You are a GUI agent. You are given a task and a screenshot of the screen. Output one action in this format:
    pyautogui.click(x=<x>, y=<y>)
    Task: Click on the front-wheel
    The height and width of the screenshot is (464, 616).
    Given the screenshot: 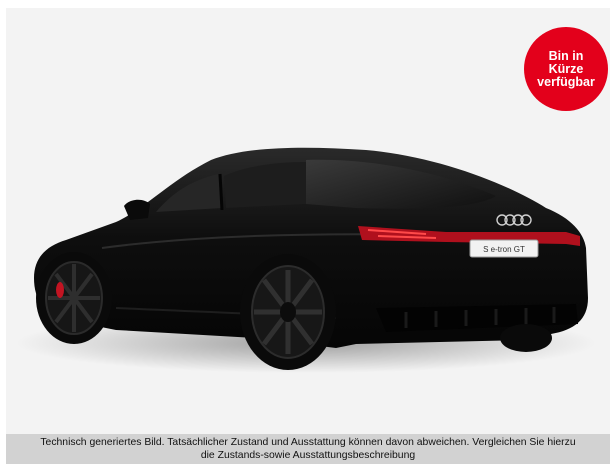 What is the action you would take?
    pyautogui.click(x=74, y=298)
    